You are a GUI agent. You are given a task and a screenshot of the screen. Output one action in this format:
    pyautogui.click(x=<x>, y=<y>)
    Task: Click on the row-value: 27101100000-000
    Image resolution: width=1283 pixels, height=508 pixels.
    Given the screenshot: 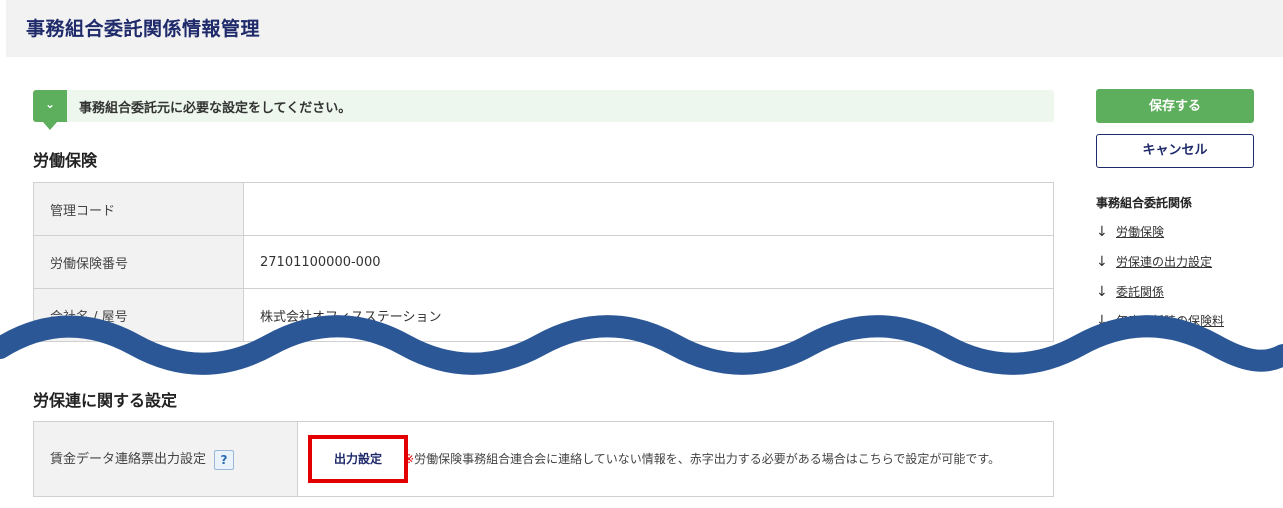 What is the action you would take?
    pyautogui.click(x=648, y=262)
    